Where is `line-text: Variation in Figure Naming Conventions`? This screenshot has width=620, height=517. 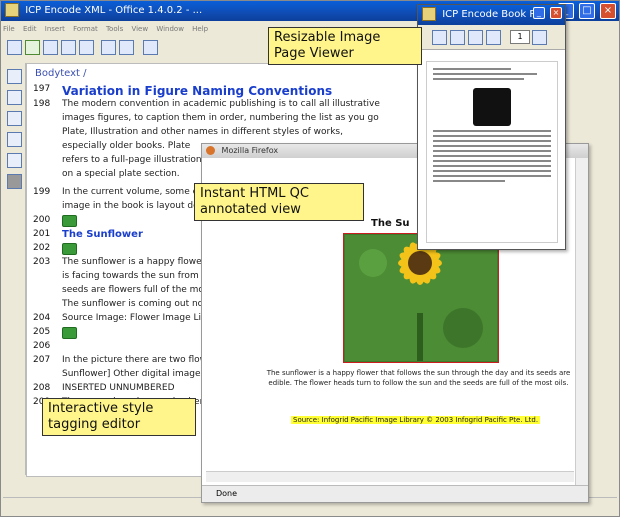 line-text: Variation in Figure Naming Conventions is located at coordinates (197, 91).